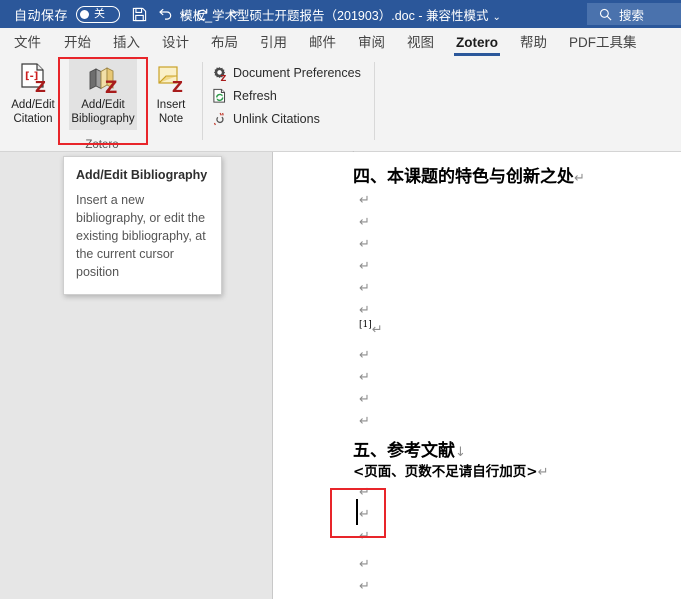 The height and width of the screenshot is (599, 681). What do you see at coordinates (469, 177) in the screenshot?
I see `heading-four: 四、本课题的特色与创新之处↵` at bounding box center [469, 177].